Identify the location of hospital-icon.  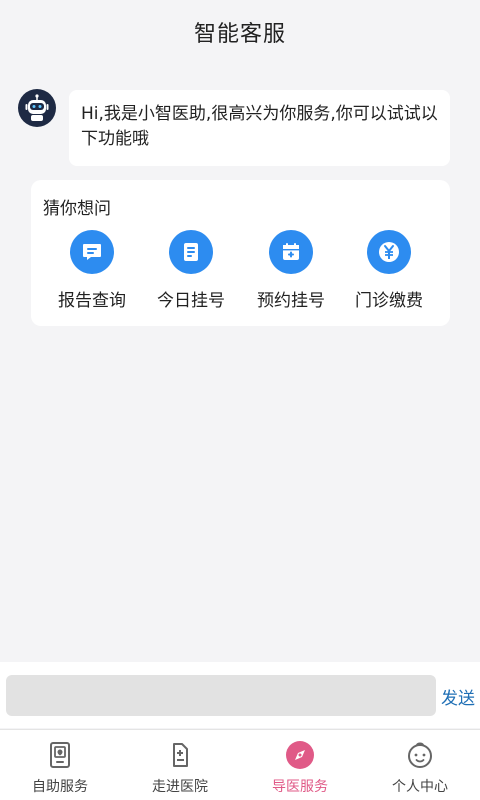
(180, 755).